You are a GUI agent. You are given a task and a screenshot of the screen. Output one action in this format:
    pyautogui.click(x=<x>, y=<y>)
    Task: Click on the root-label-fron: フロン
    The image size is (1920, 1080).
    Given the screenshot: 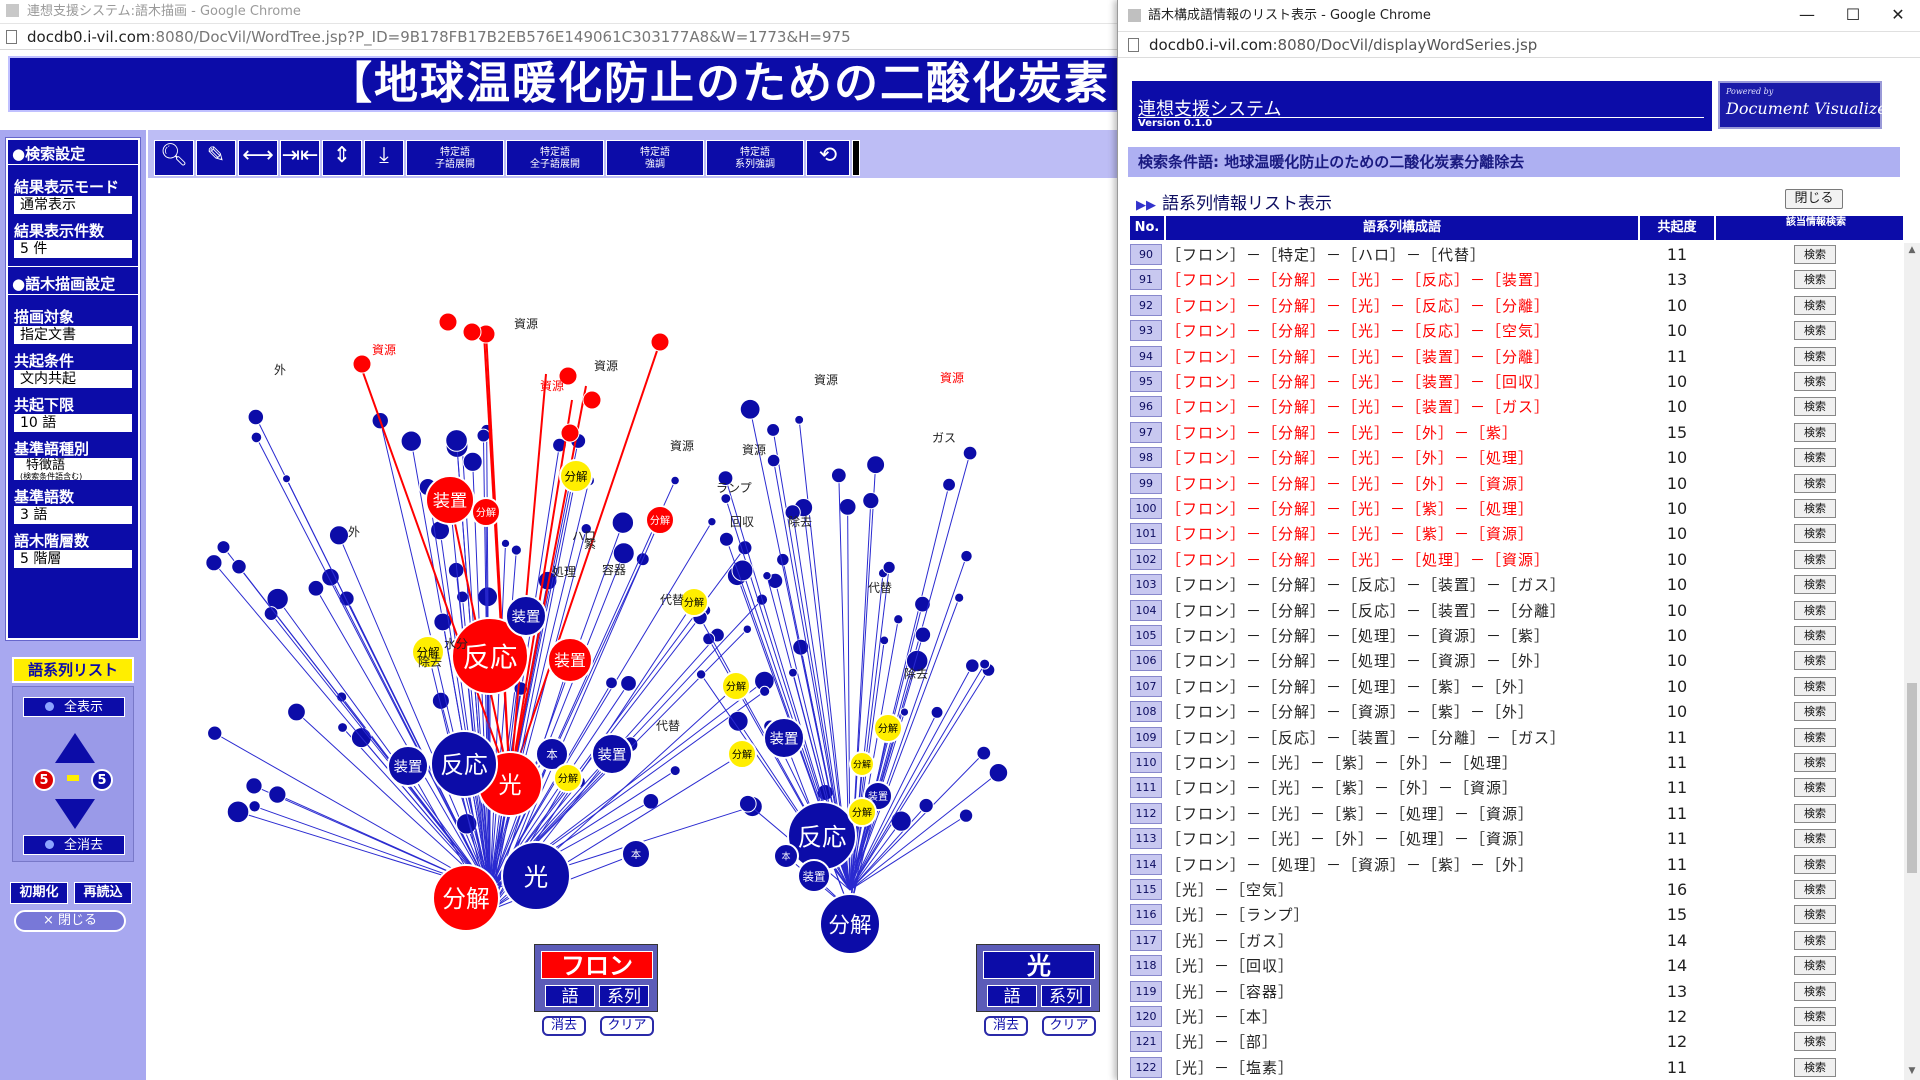 What is the action you would take?
    pyautogui.click(x=597, y=965)
    